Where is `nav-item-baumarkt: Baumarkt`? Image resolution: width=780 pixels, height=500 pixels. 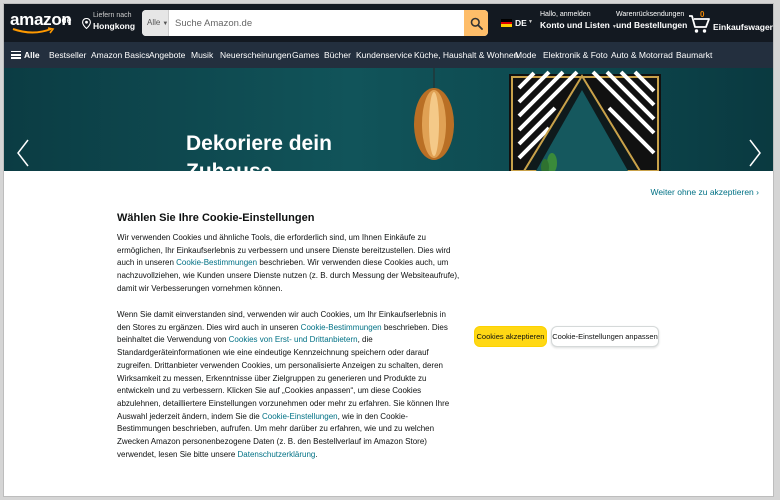 nav-item-baumarkt: Baumarkt is located at coordinates (694, 55).